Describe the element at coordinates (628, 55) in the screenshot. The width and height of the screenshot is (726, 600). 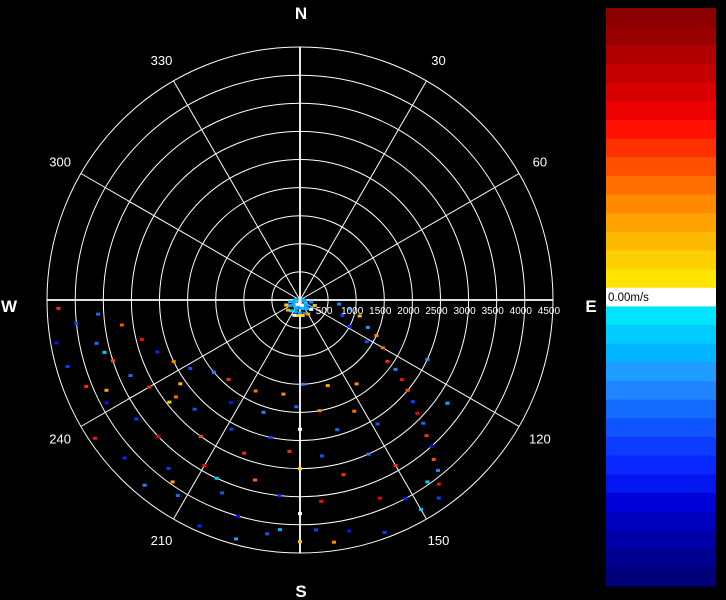
I see `colorbar-label: 8.67m/s` at that location.